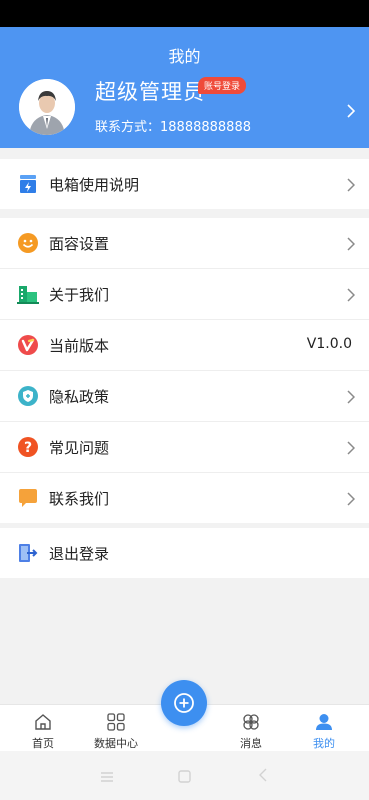 Image resolution: width=369 pixels, height=800 pixels. I want to click on version-icon, so click(28, 345).